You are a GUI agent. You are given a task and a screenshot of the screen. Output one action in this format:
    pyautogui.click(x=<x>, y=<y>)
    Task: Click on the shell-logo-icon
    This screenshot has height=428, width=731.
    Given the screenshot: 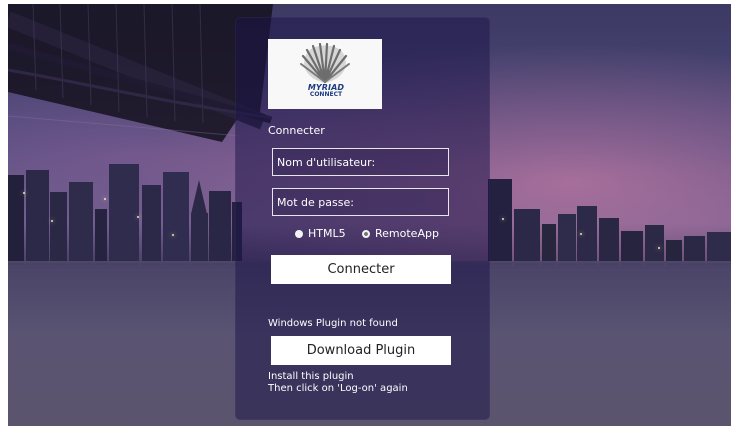 What is the action you would take?
    pyautogui.click(x=325, y=63)
    